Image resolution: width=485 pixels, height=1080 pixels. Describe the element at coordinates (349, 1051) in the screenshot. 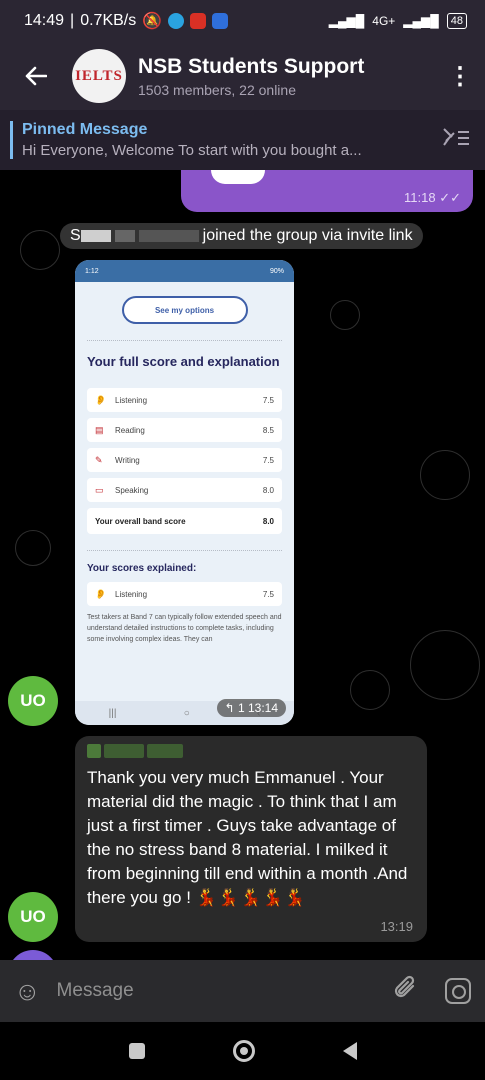

I see `back-triangle-icon` at that location.